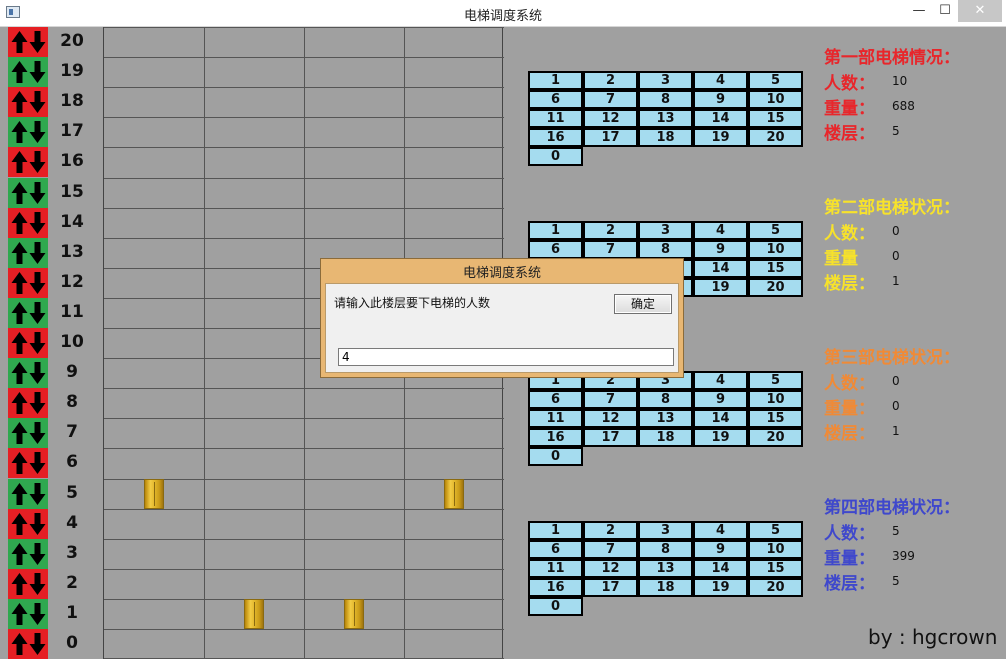  I want to click on ok-button: 确定, so click(643, 304).